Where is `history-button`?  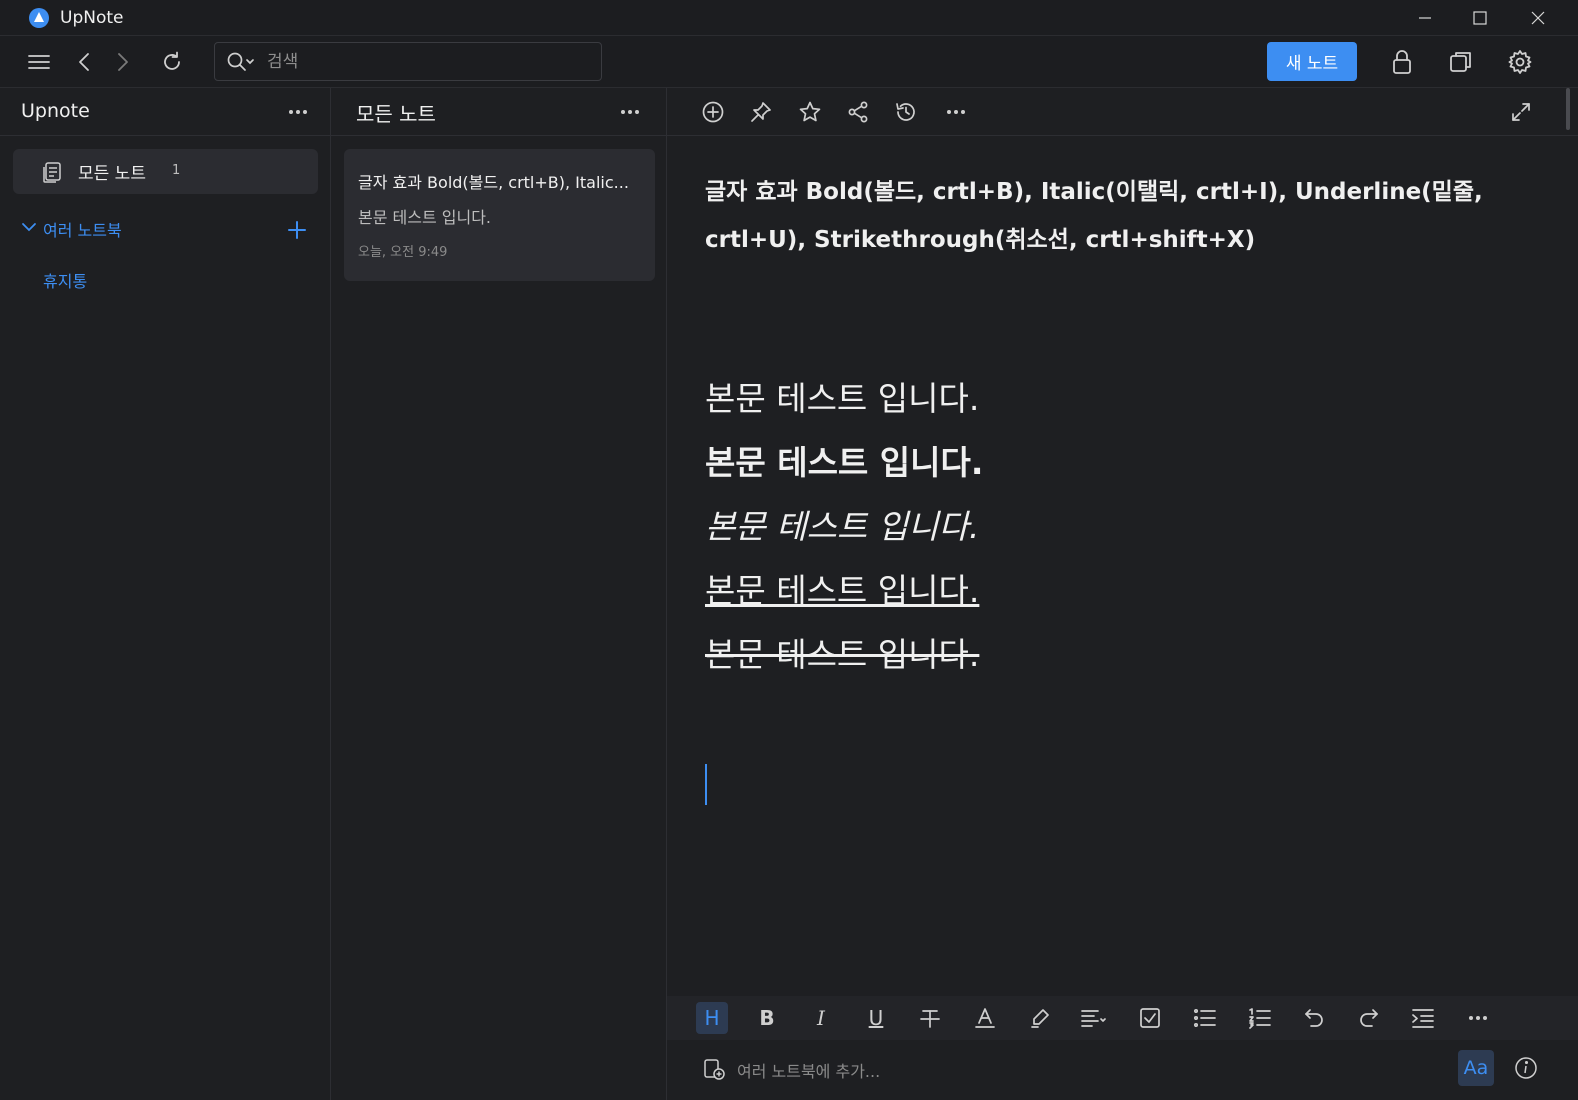
history-button is located at coordinates (906, 112).